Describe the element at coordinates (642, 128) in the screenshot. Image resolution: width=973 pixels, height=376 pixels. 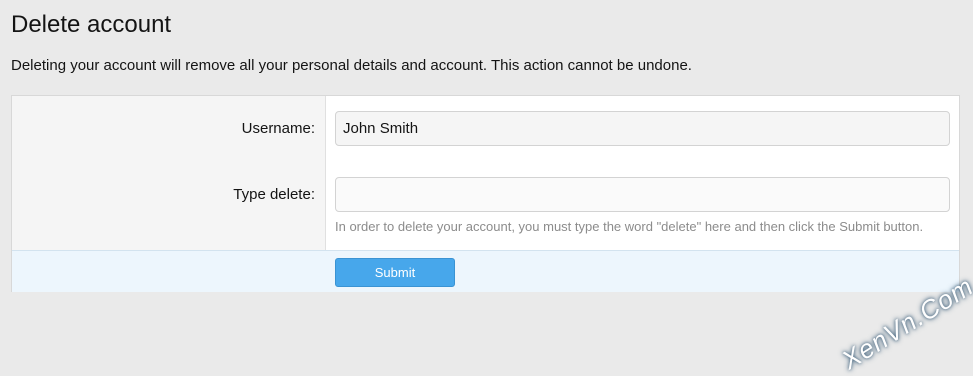
I see `username-field` at that location.